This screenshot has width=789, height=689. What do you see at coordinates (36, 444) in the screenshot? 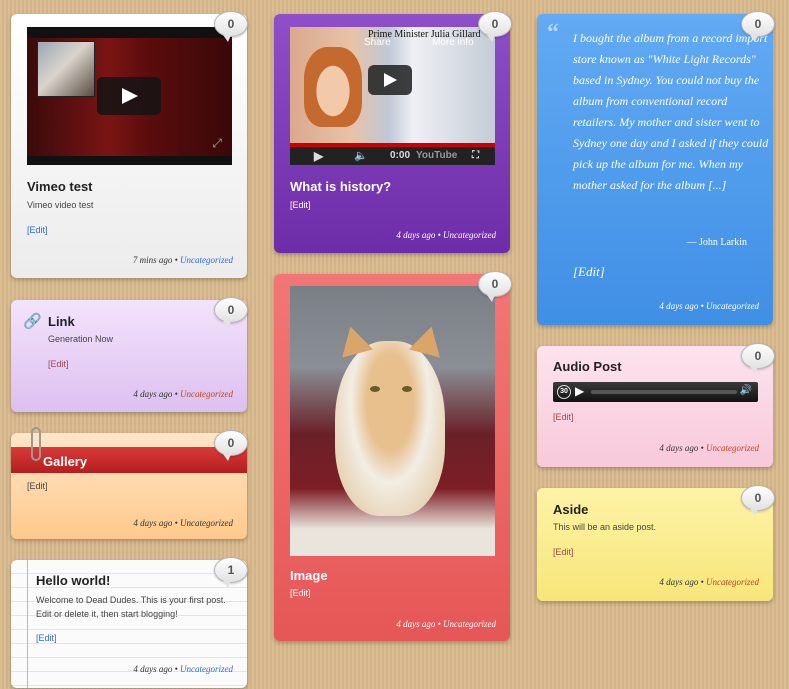
I see `paperclip-icon` at bounding box center [36, 444].